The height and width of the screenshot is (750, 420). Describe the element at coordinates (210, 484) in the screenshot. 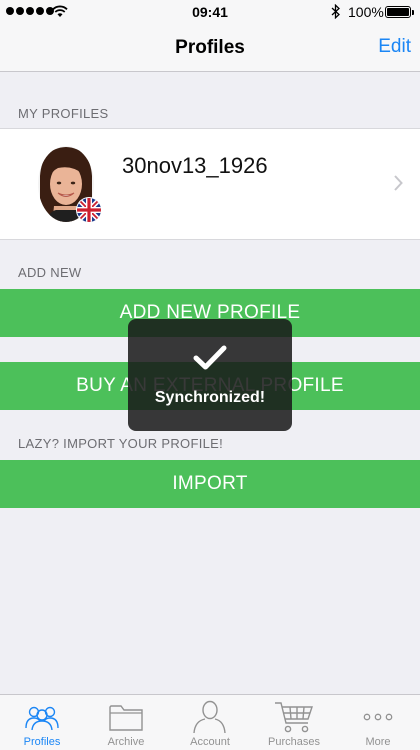

I see `import-button: IMPORT` at that location.